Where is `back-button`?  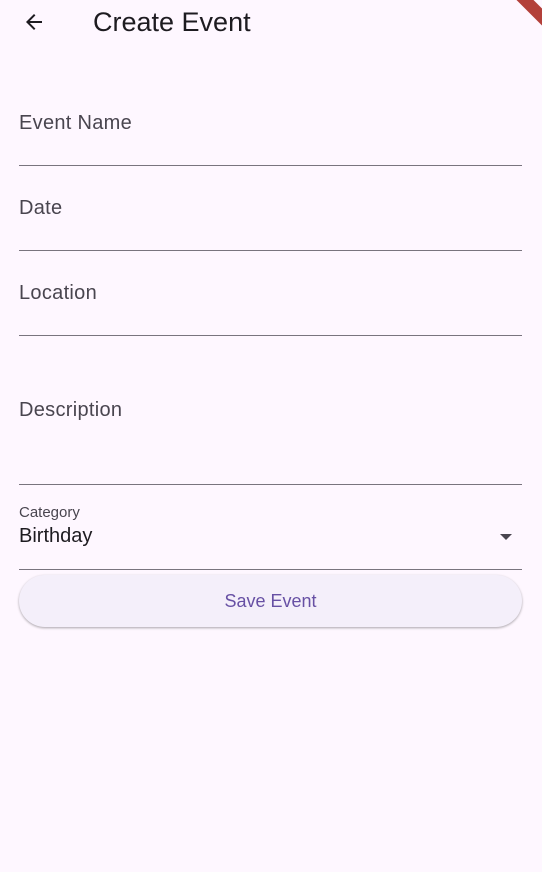
back-button is located at coordinates (34, 22).